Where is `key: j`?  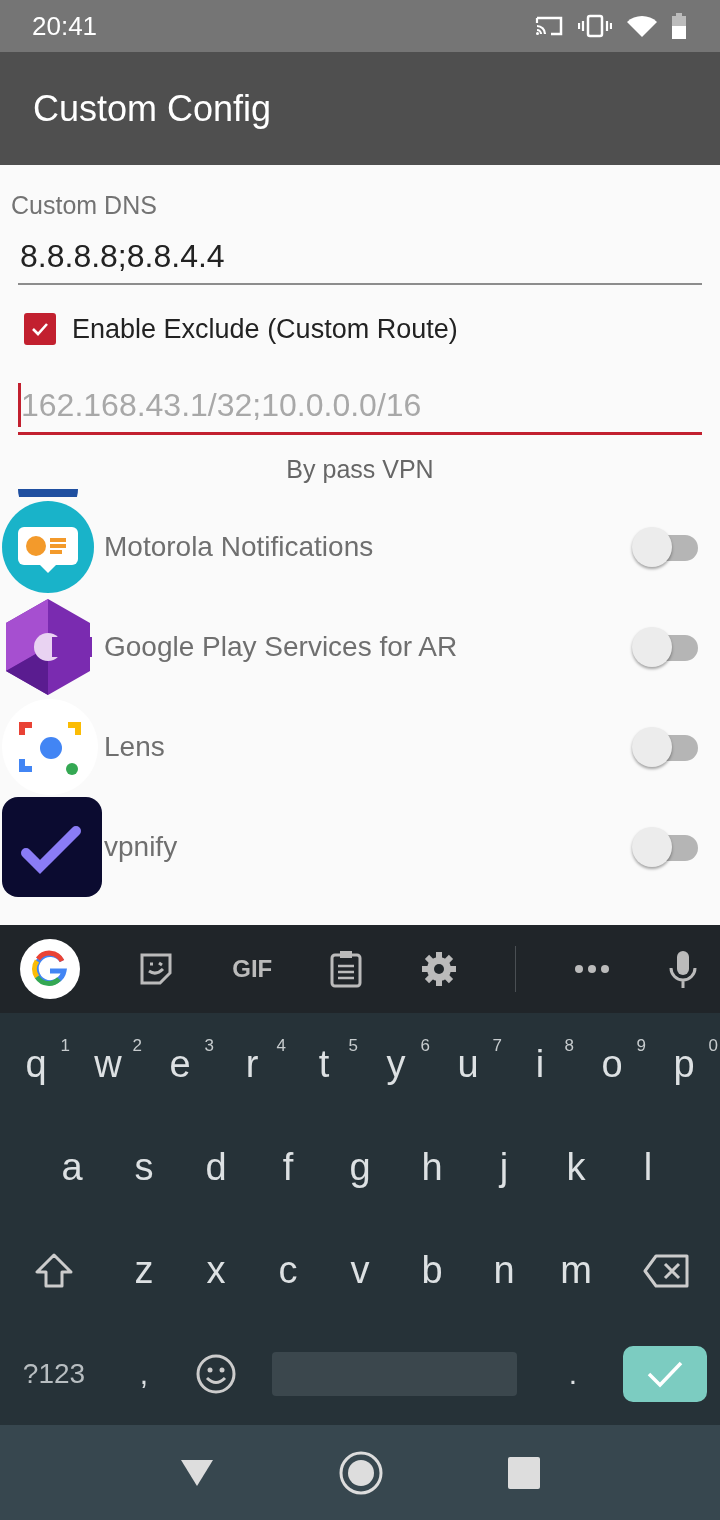 key: j is located at coordinates (504, 1167).